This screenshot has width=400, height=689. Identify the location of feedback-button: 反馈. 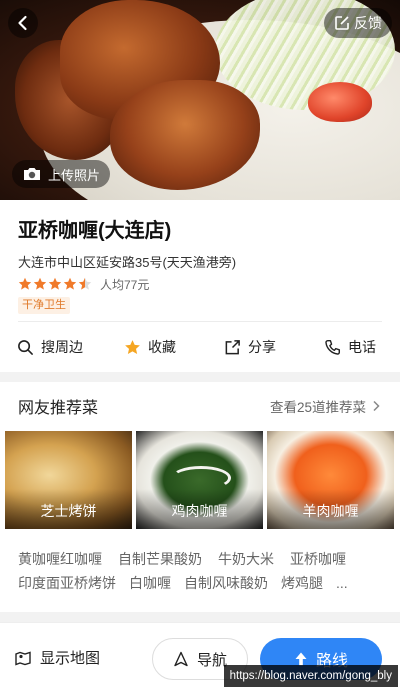
(358, 23).